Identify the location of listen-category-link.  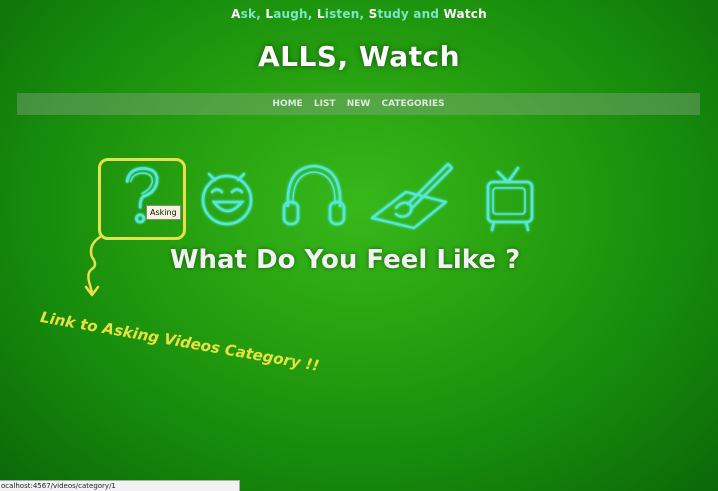
(322, 199).